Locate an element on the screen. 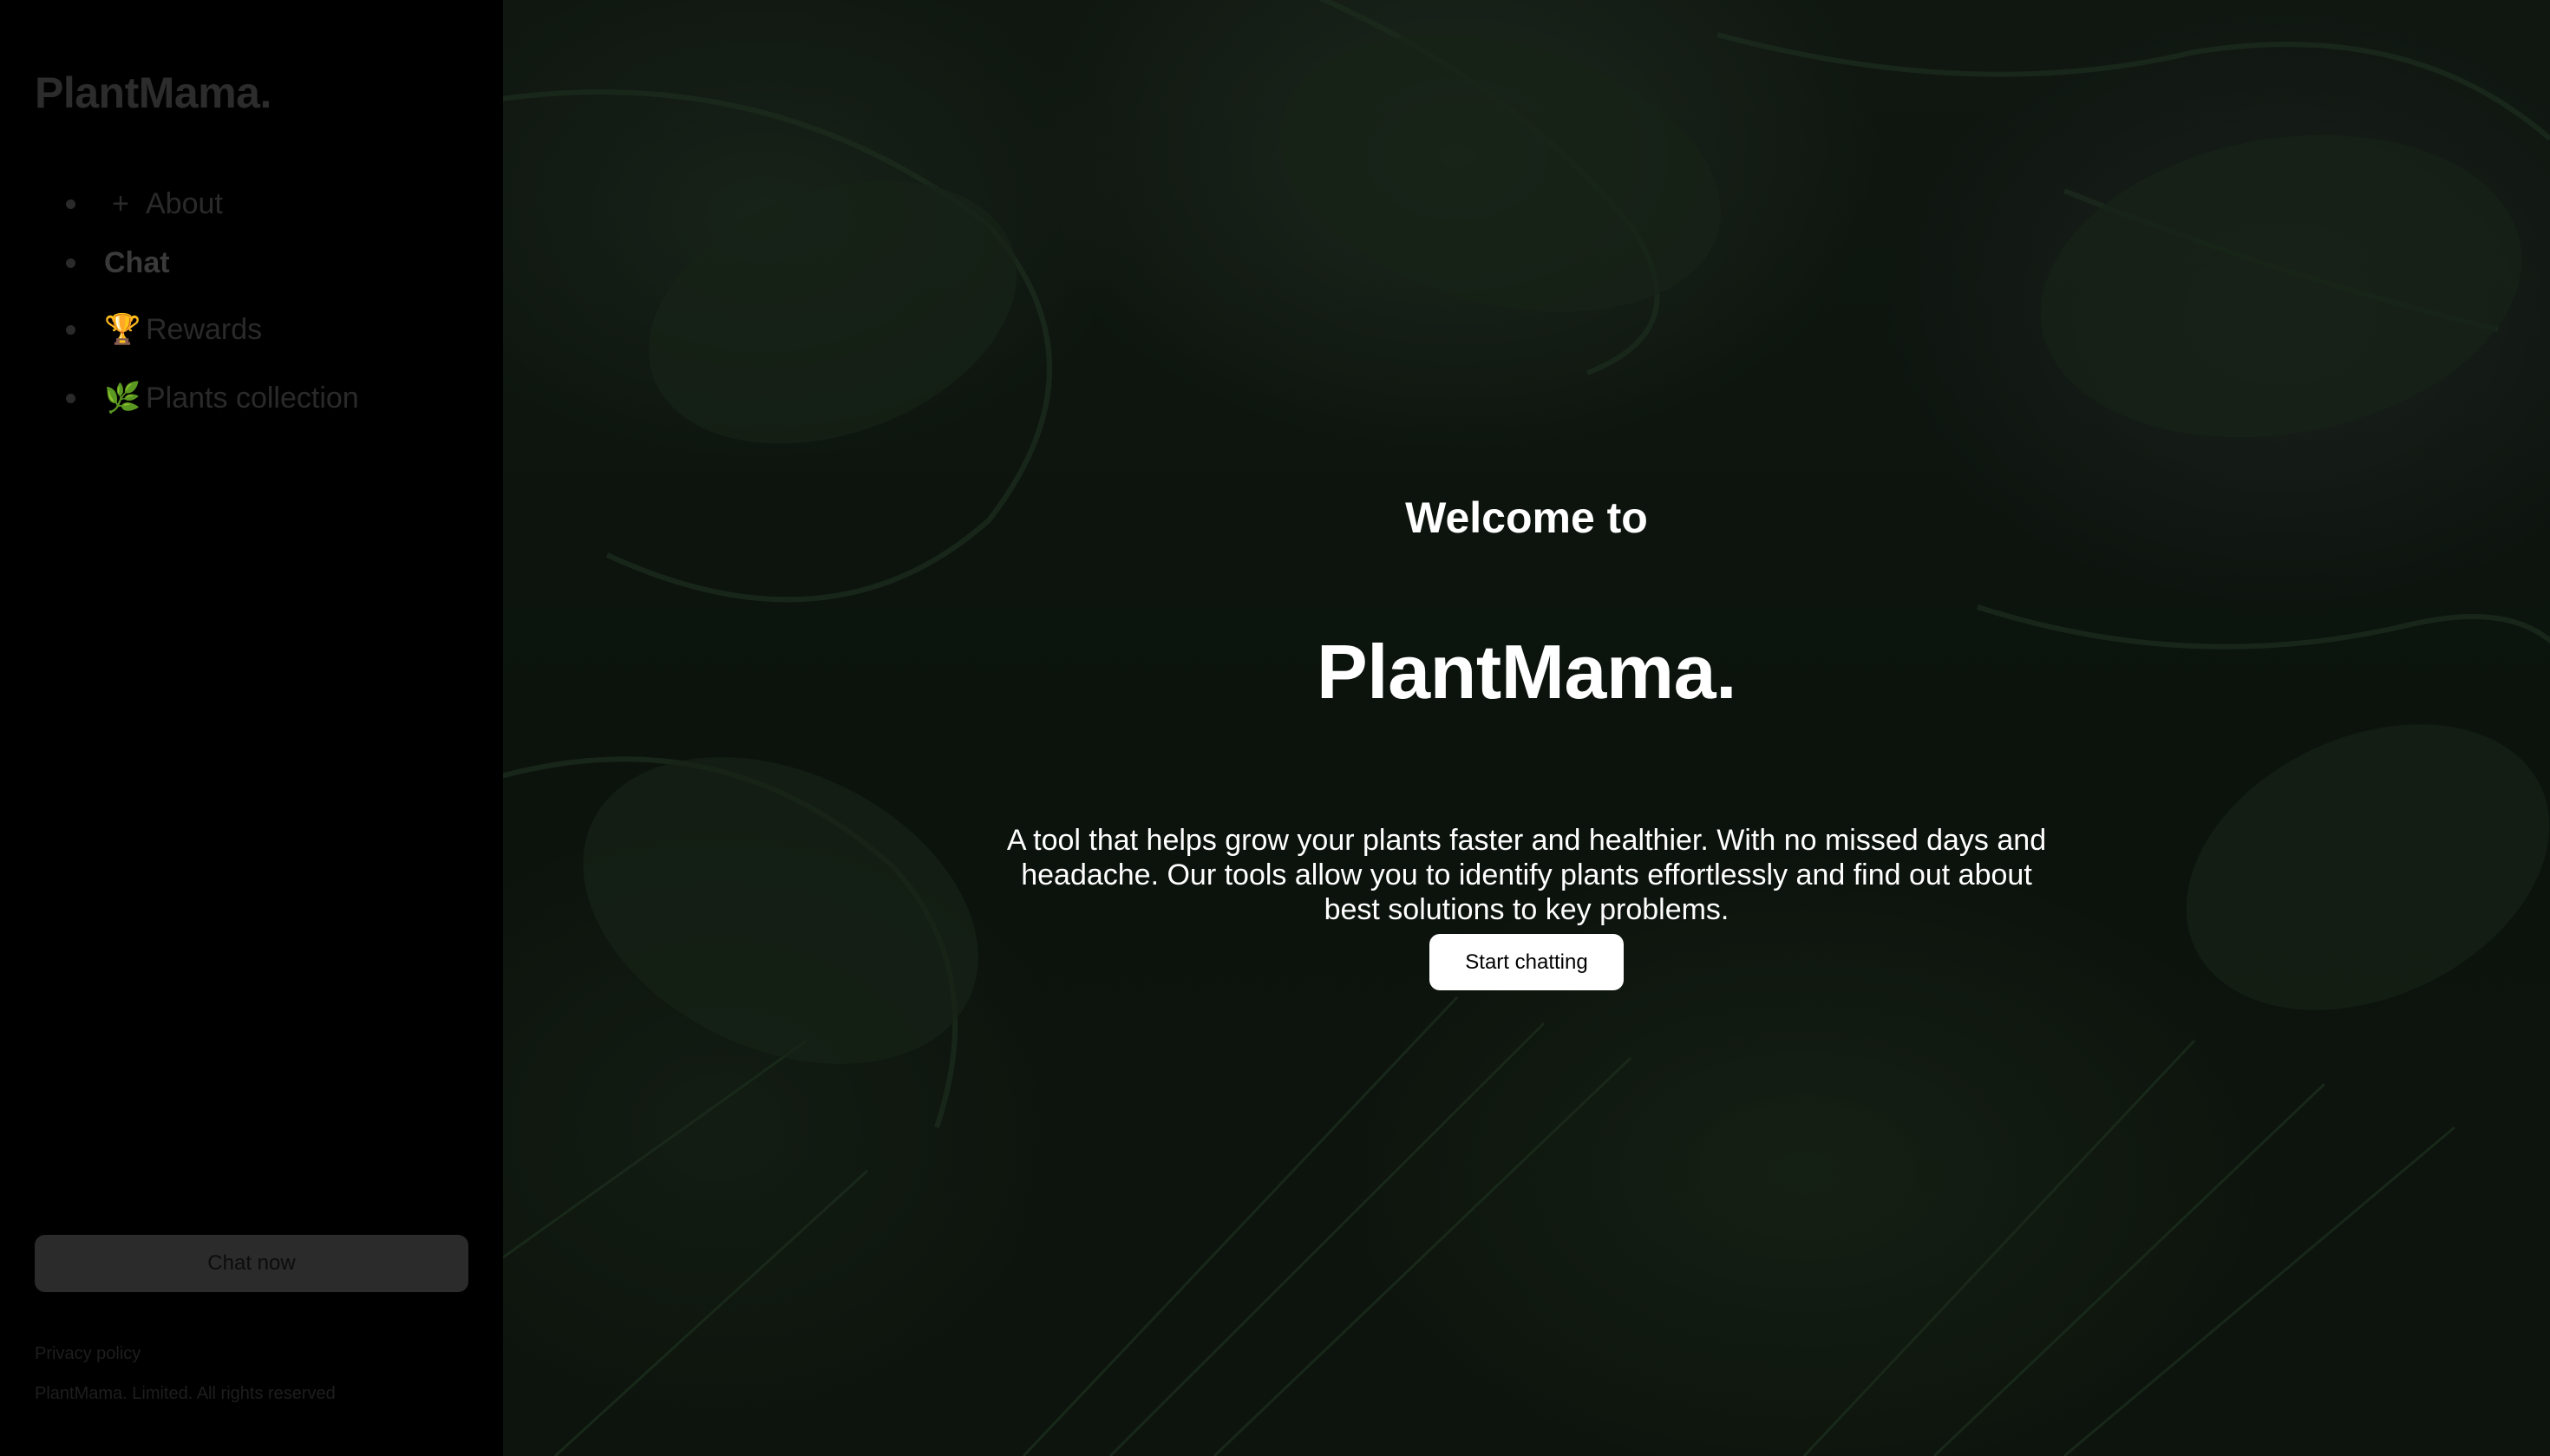  nav-item-chat: Chat is located at coordinates (212, 263).